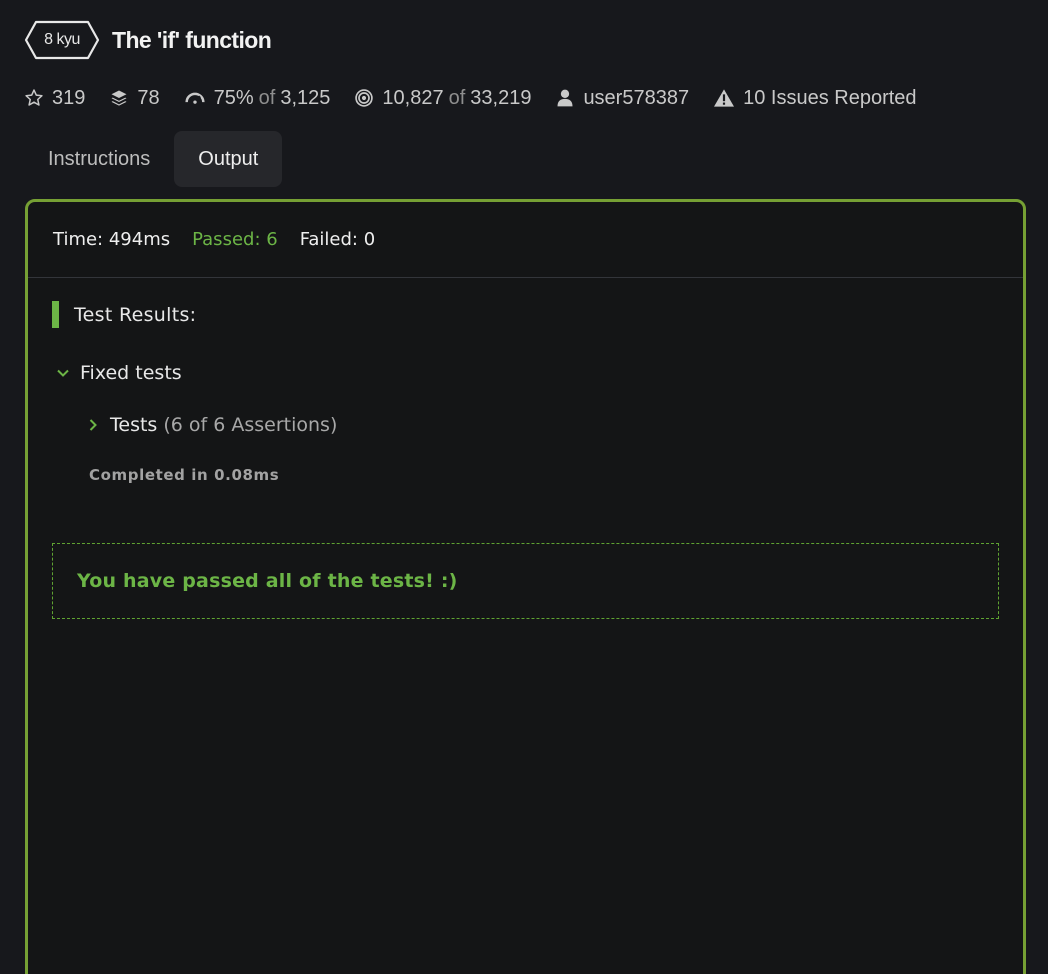 This screenshot has height=974, width=1048. I want to click on subgroup-label: Tests, so click(134, 425).